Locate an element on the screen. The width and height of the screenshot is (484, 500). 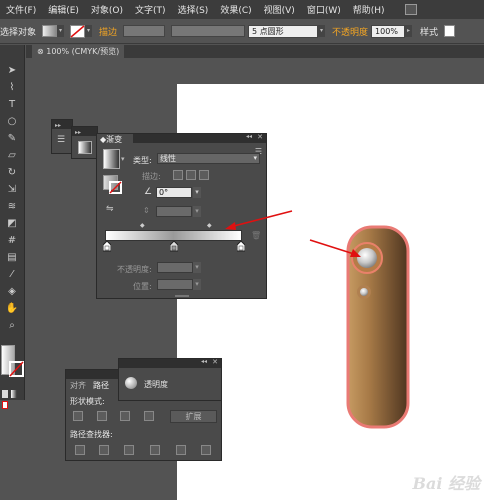
trim-icon is located at coordinates (104, 450).